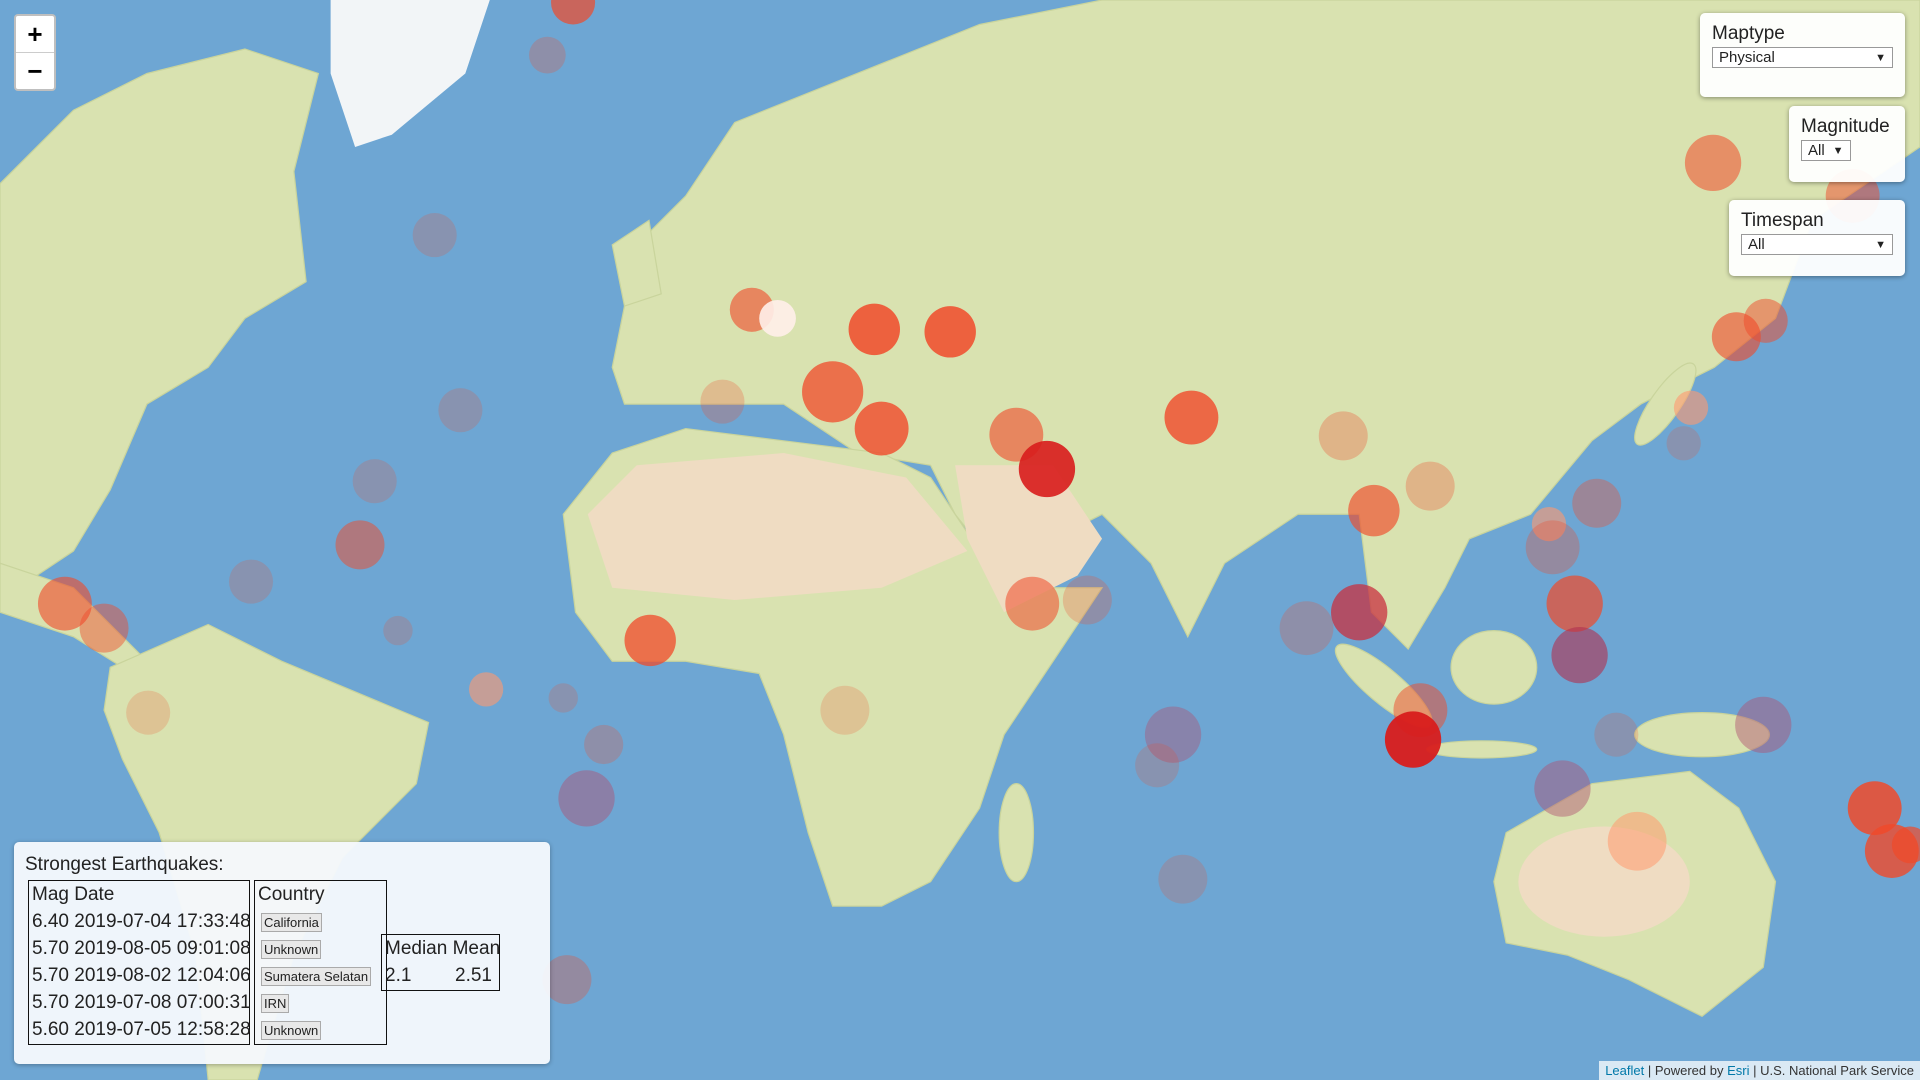 The width and height of the screenshot is (1920, 1080). Describe the element at coordinates (476, 948) in the screenshot. I see `mean-label: Mean` at that location.